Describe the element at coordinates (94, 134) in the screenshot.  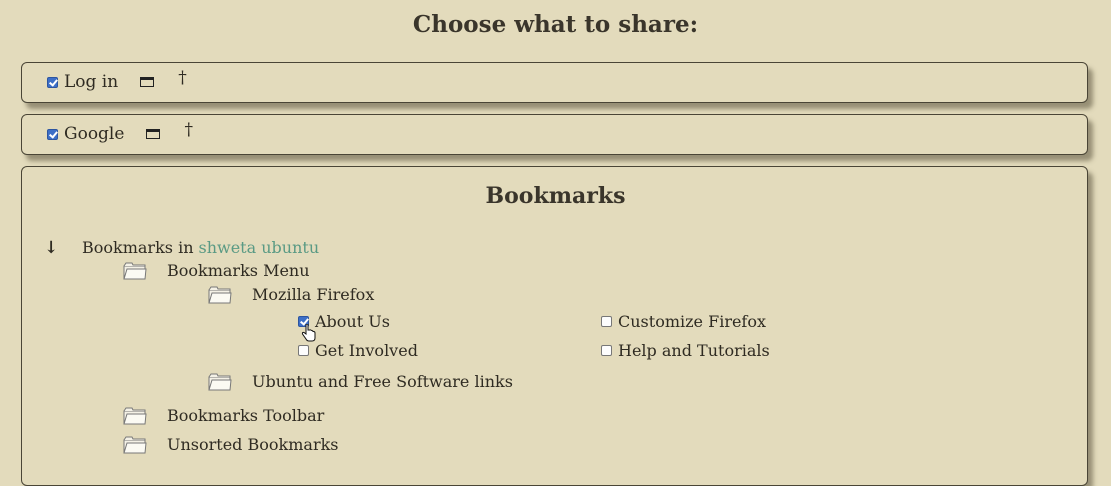
I see `google-label: Google` at that location.